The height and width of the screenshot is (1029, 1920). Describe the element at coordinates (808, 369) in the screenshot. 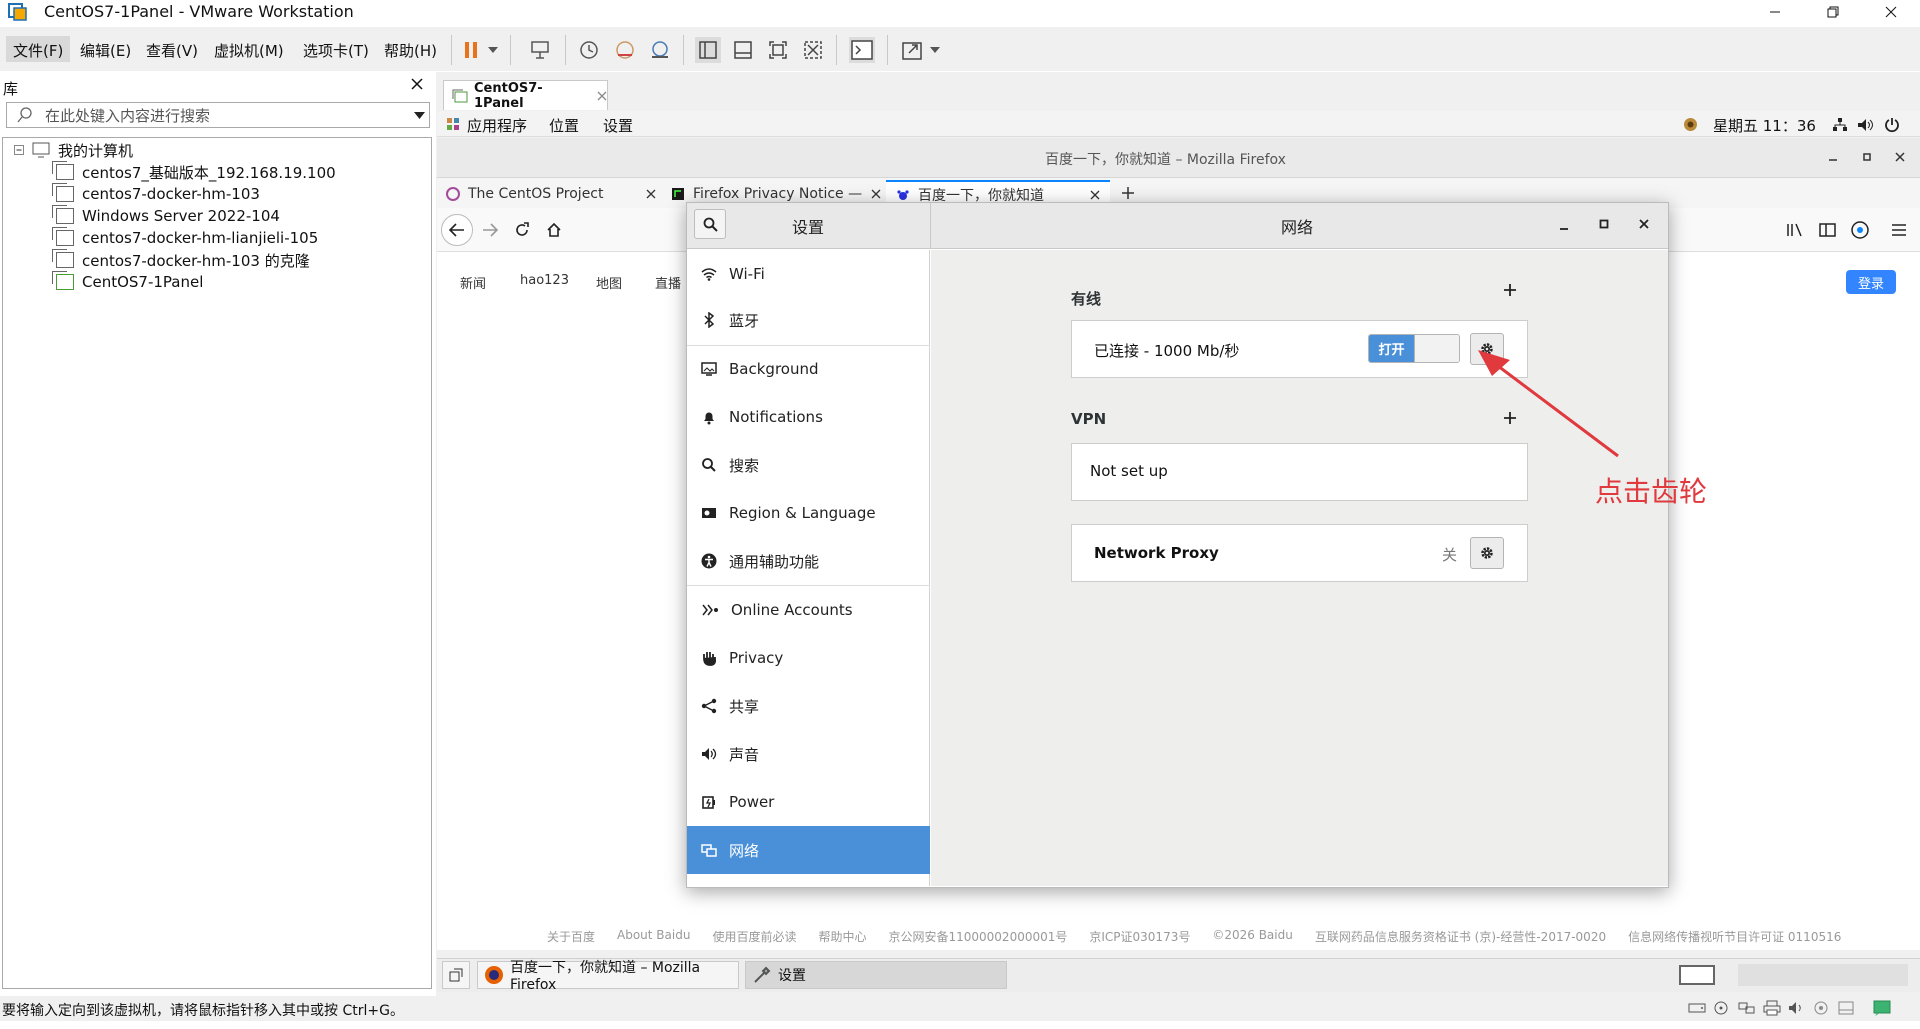

I see `sidebar-item-background: Background` at that location.